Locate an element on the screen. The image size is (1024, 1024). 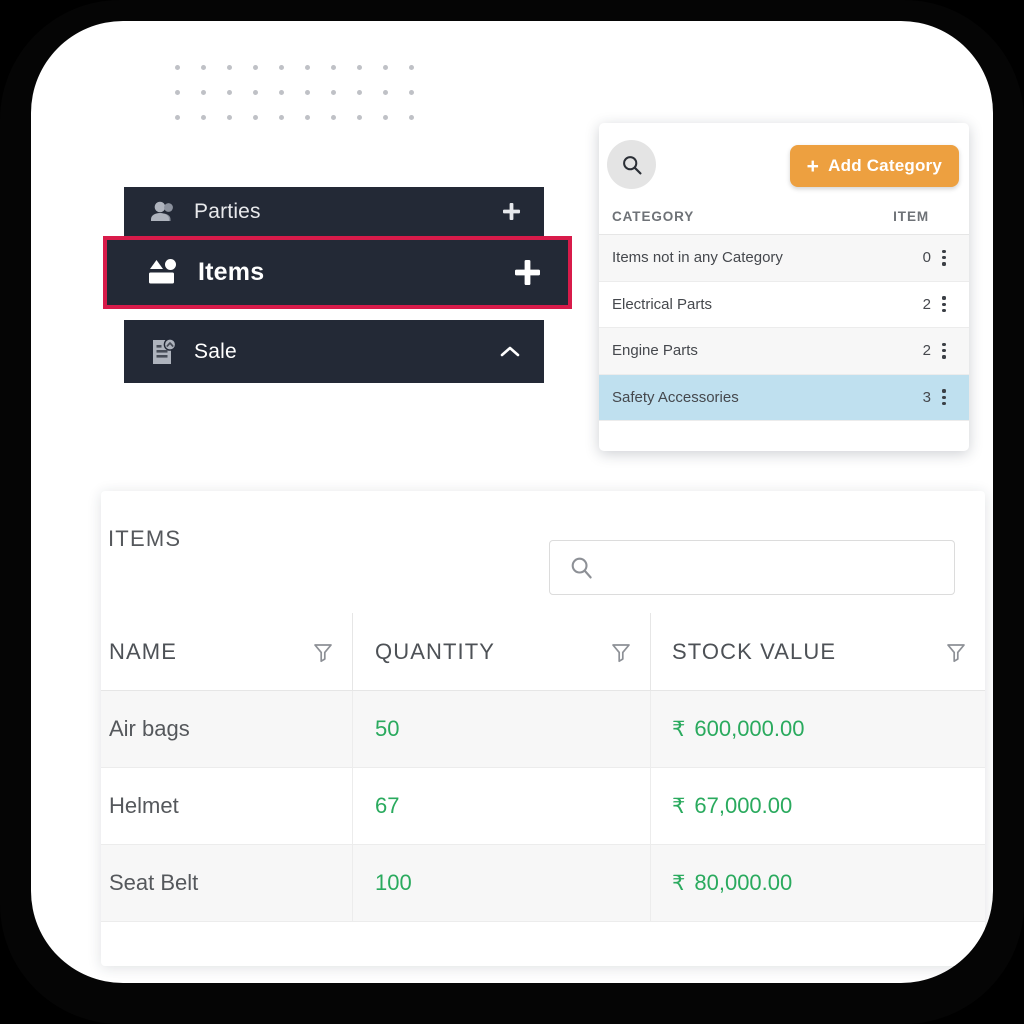
column-header-stock-value: STOCK VALUE is located at coordinates (818, 651).